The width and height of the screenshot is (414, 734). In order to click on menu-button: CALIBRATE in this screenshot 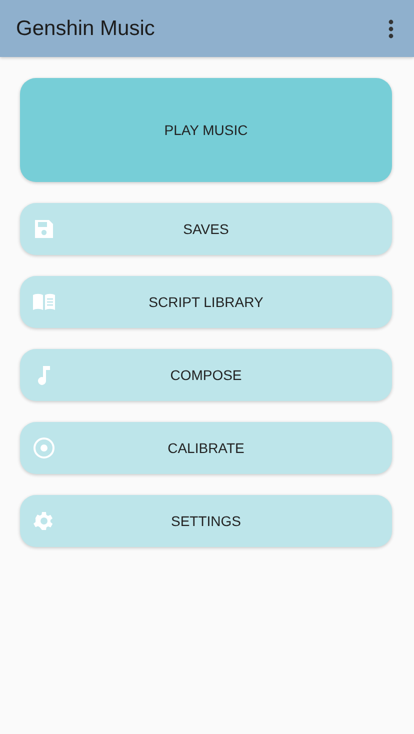, I will do `click(206, 448)`.